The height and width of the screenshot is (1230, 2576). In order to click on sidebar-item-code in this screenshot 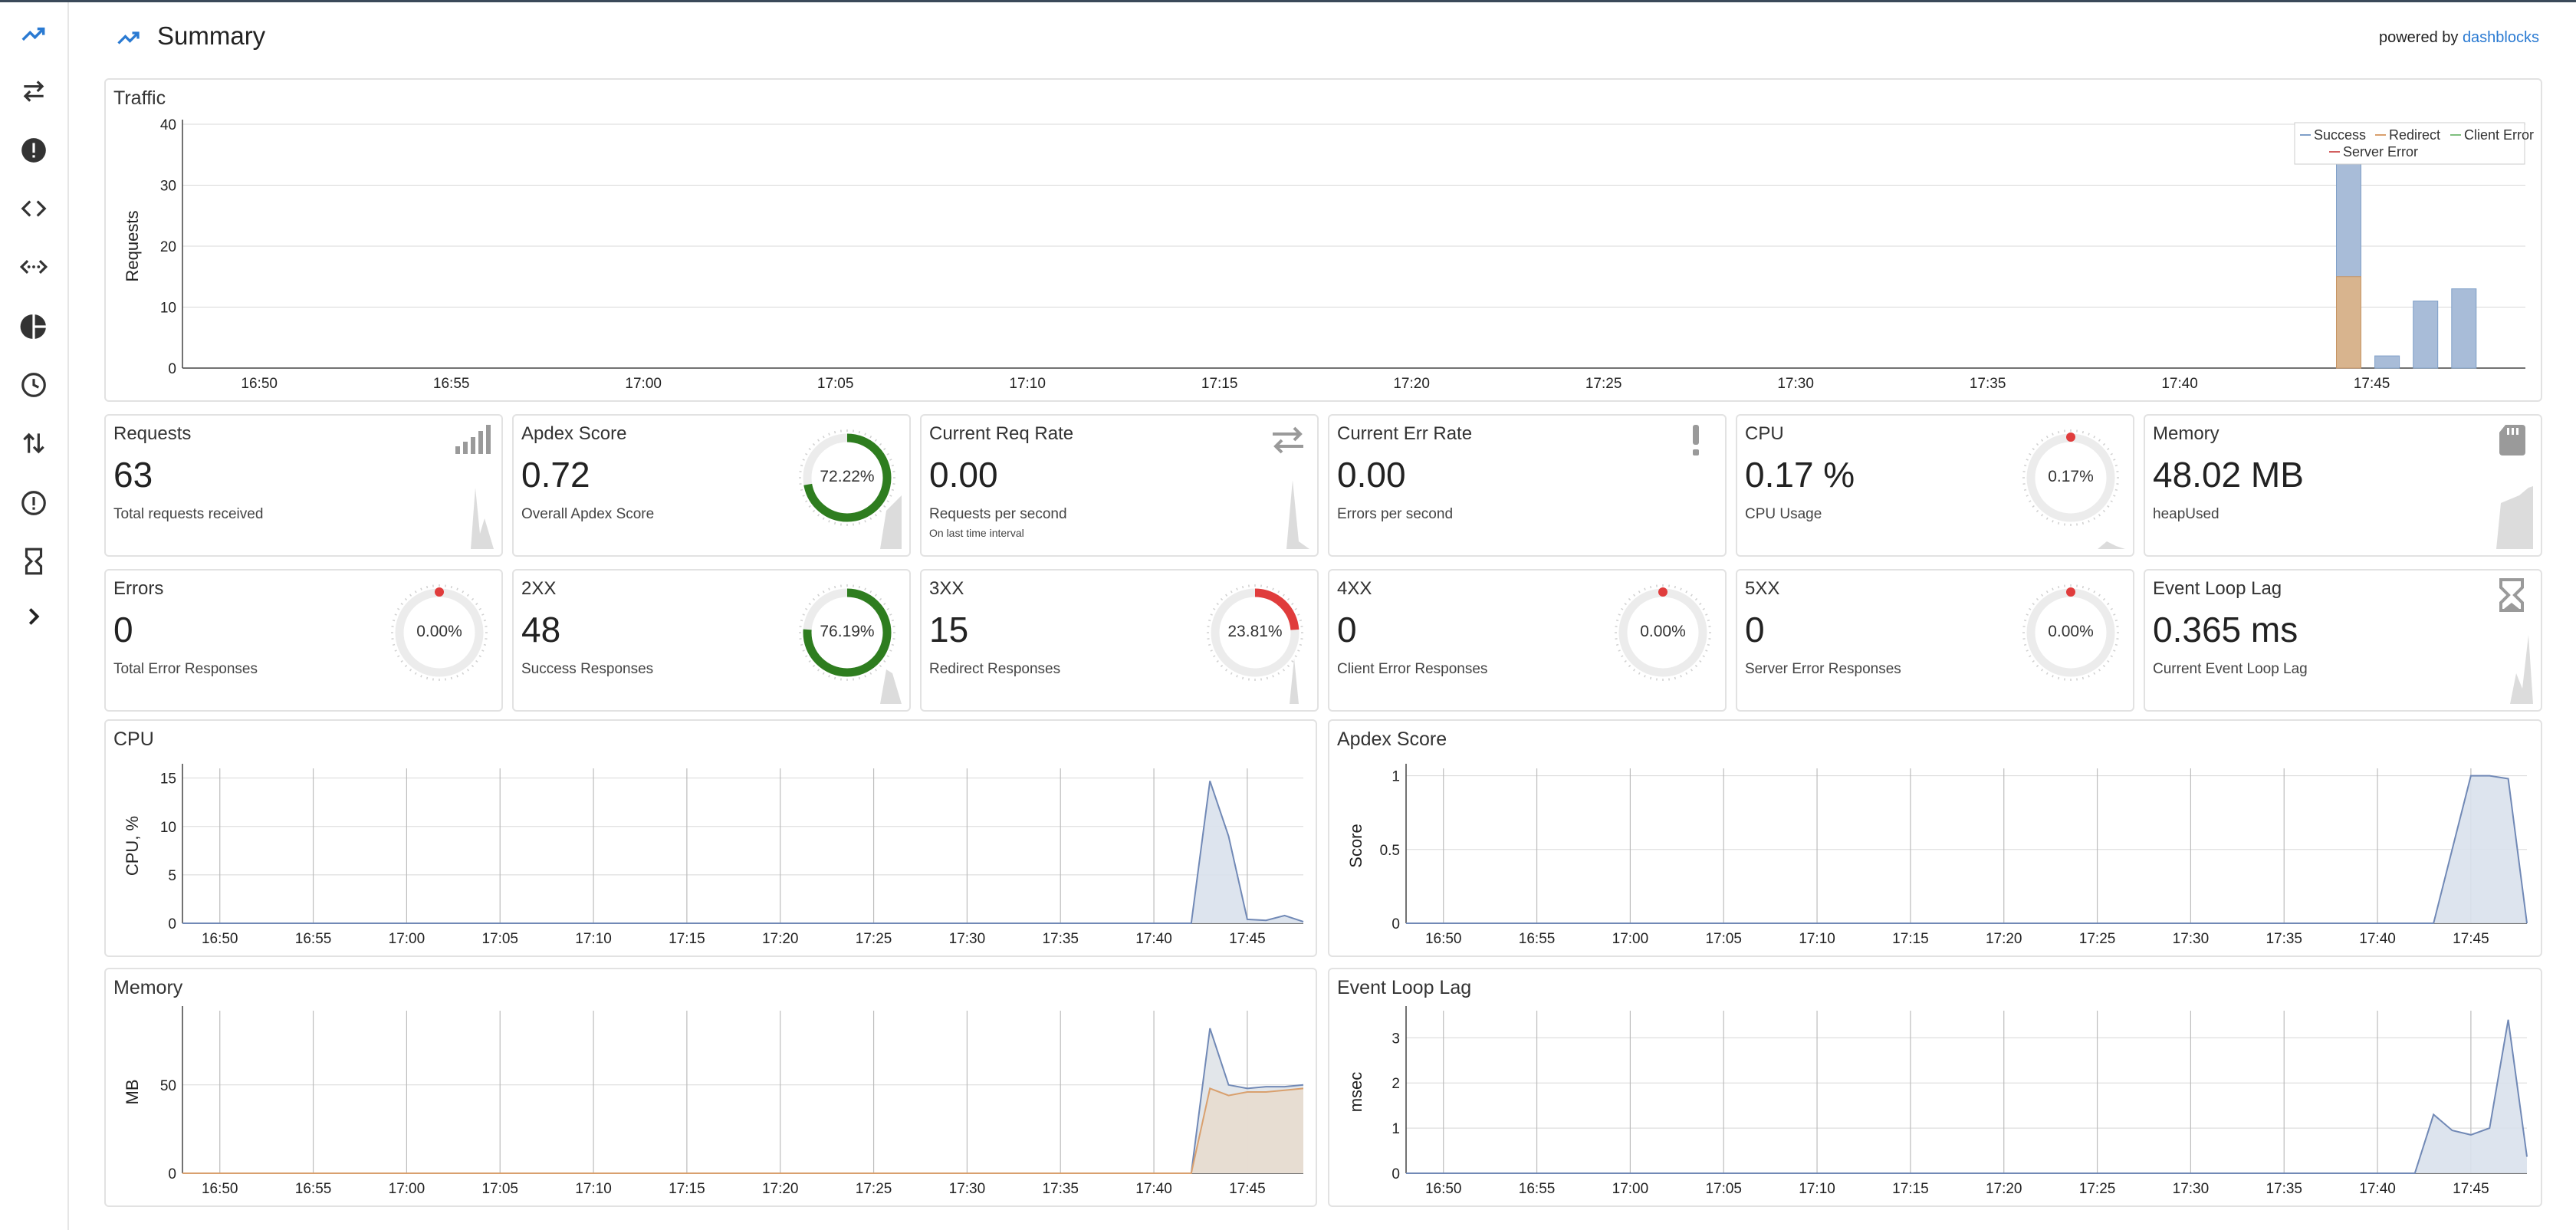, I will do `click(34, 208)`.